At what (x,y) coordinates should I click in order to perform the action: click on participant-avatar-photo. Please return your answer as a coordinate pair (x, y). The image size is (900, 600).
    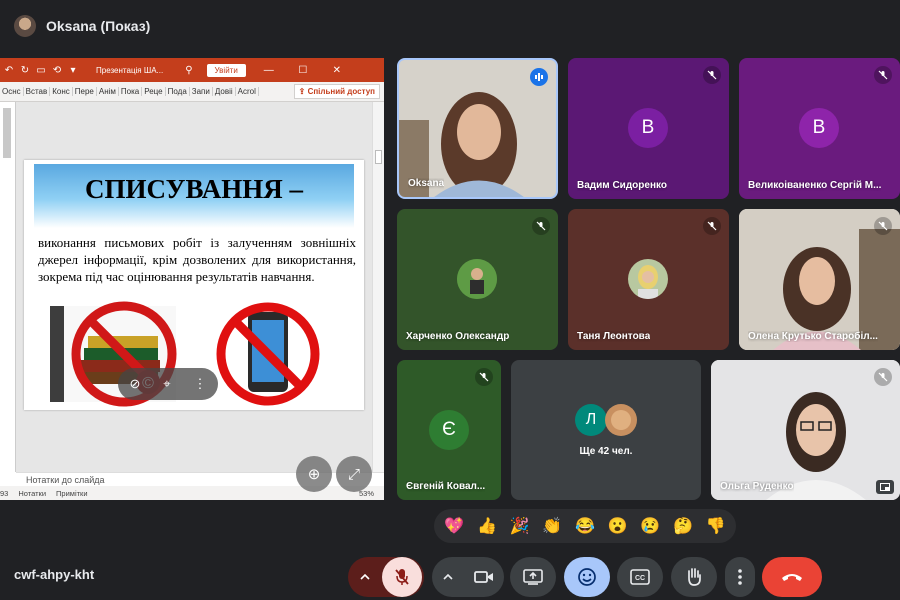
    Looking at the image, I should click on (621, 420).